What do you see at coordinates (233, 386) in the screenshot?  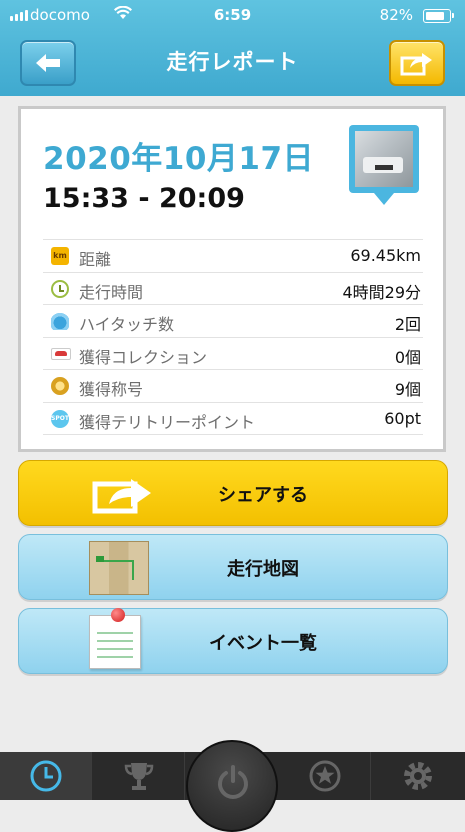 I see `stat-row-titles: 獲得称号 9個` at bounding box center [233, 386].